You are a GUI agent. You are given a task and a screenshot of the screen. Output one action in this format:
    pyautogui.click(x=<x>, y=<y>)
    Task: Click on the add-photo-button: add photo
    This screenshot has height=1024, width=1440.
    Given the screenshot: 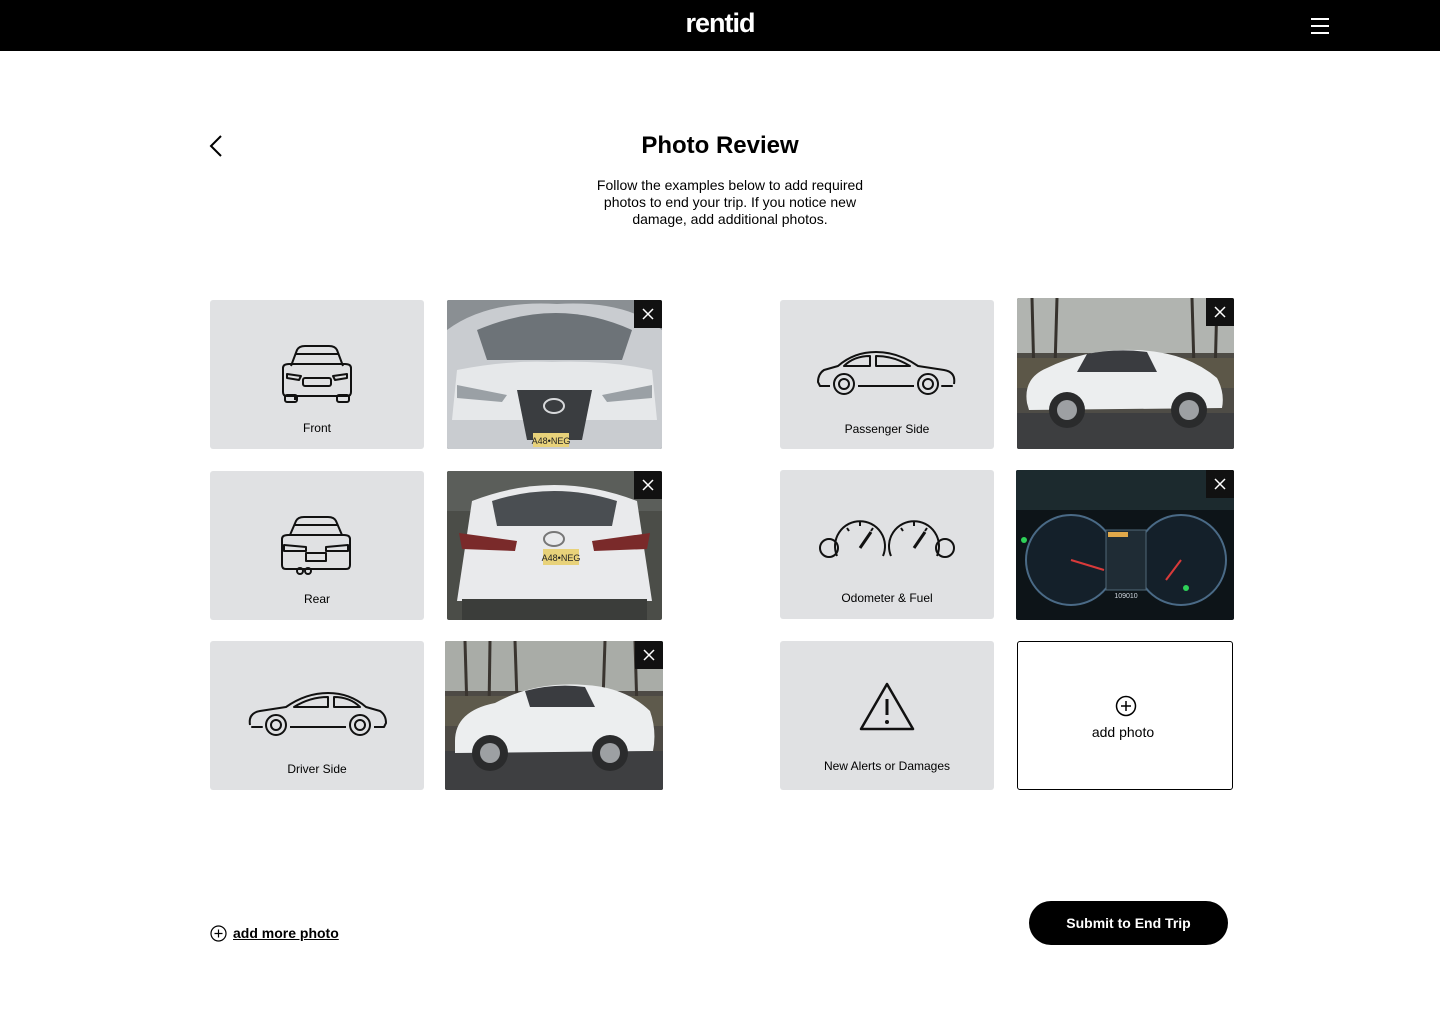 What is the action you would take?
    pyautogui.click(x=1125, y=715)
    